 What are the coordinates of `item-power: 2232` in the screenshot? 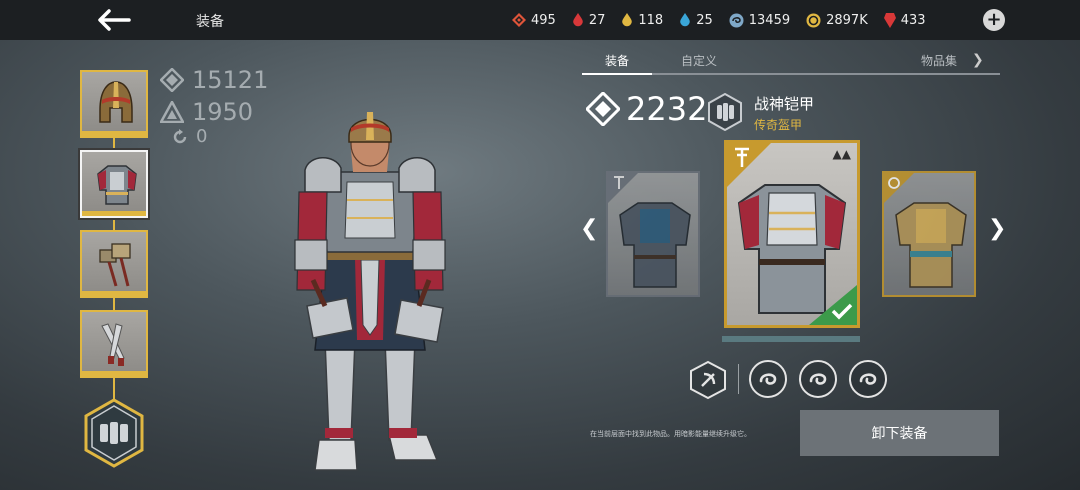 It's located at (646, 109).